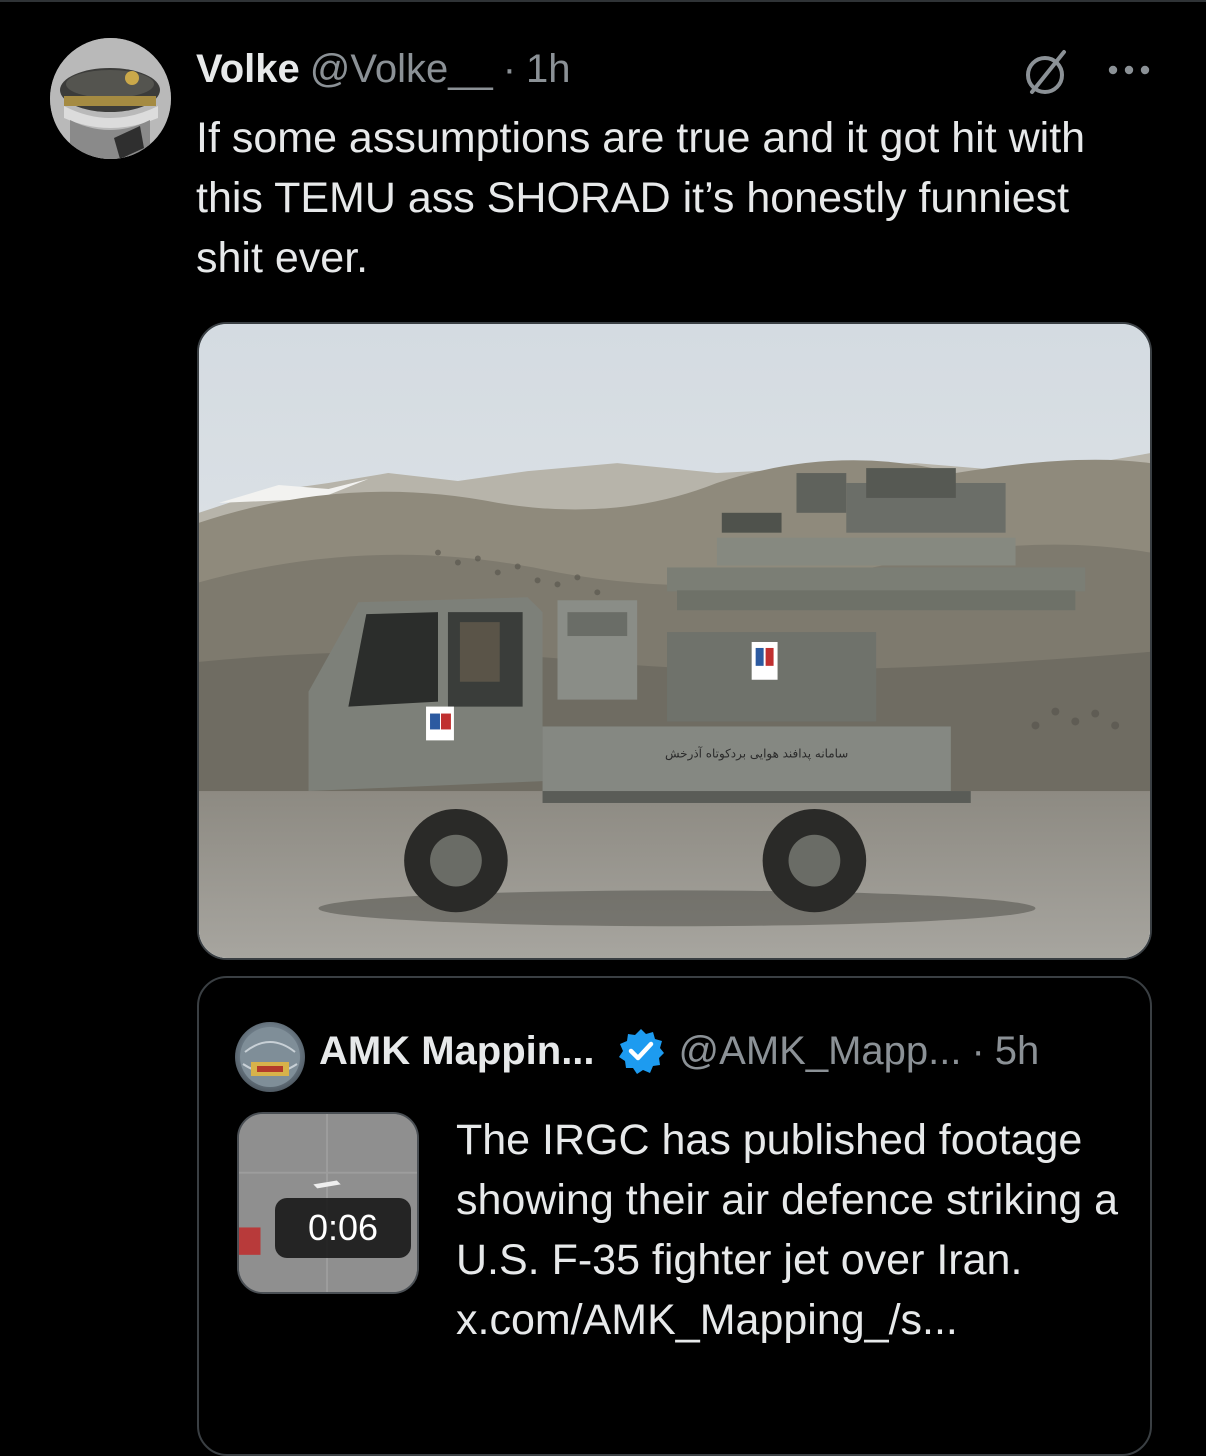 This screenshot has width=1206, height=1456. I want to click on truck-inscription: سامانه پدافند هوایی بردکوتاه آذرخش, so click(756, 753).